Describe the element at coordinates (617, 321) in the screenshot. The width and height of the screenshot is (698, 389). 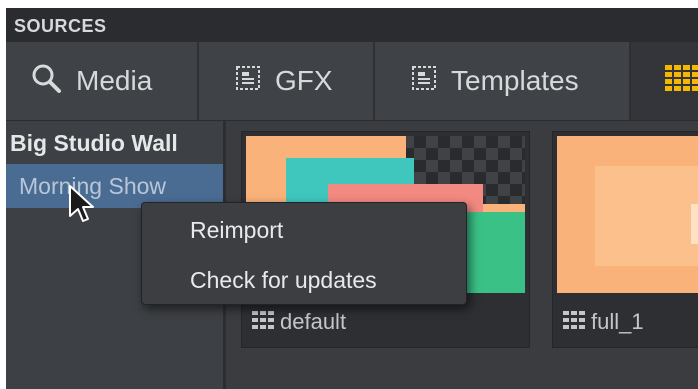
I see `card-title: full_1` at that location.